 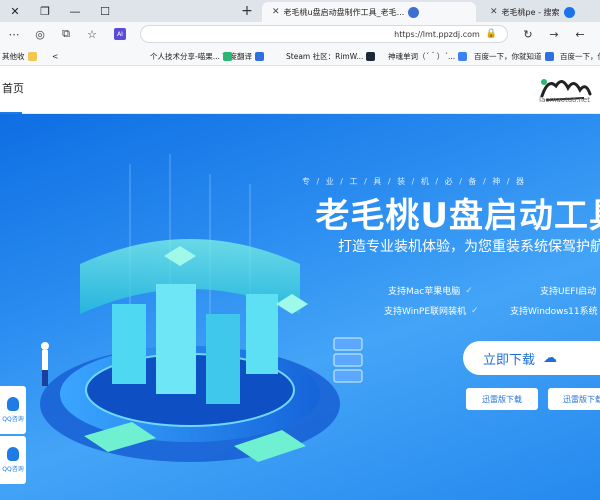 I want to click on hero-slogan: 专 / 业 / 工 / 具 / 装 / 机 / 必 / 备 / 神 / 器, so click(x=413, y=181).